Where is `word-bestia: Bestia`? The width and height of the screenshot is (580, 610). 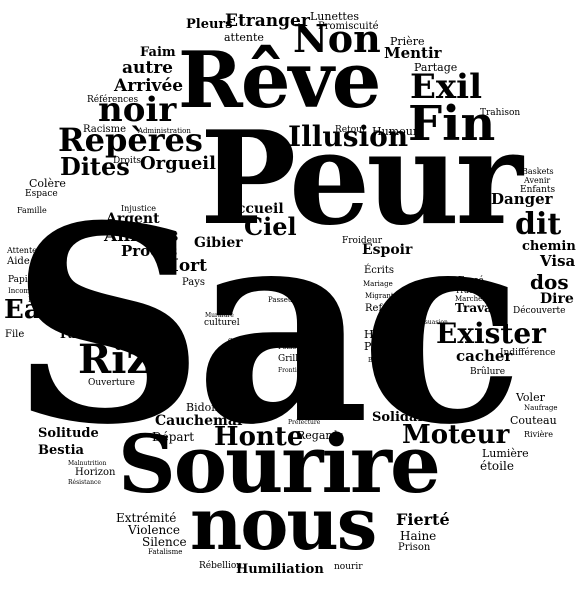 word-bestia: Bestia is located at coordinates (61, 450).